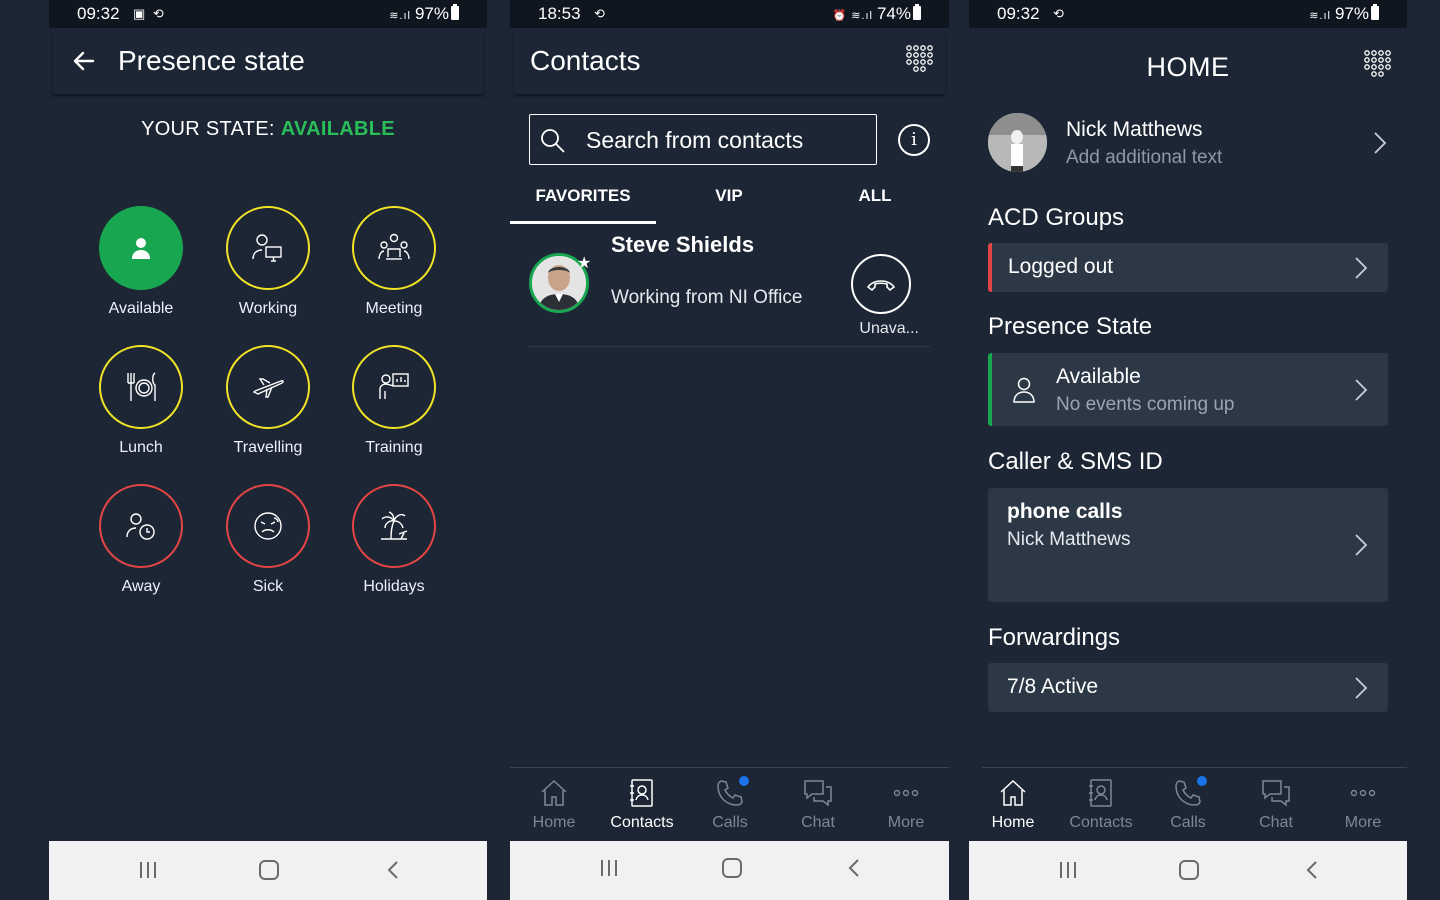 The image size is (1440, 900). I want to click on state-holidays-ring, so click(394, 526).